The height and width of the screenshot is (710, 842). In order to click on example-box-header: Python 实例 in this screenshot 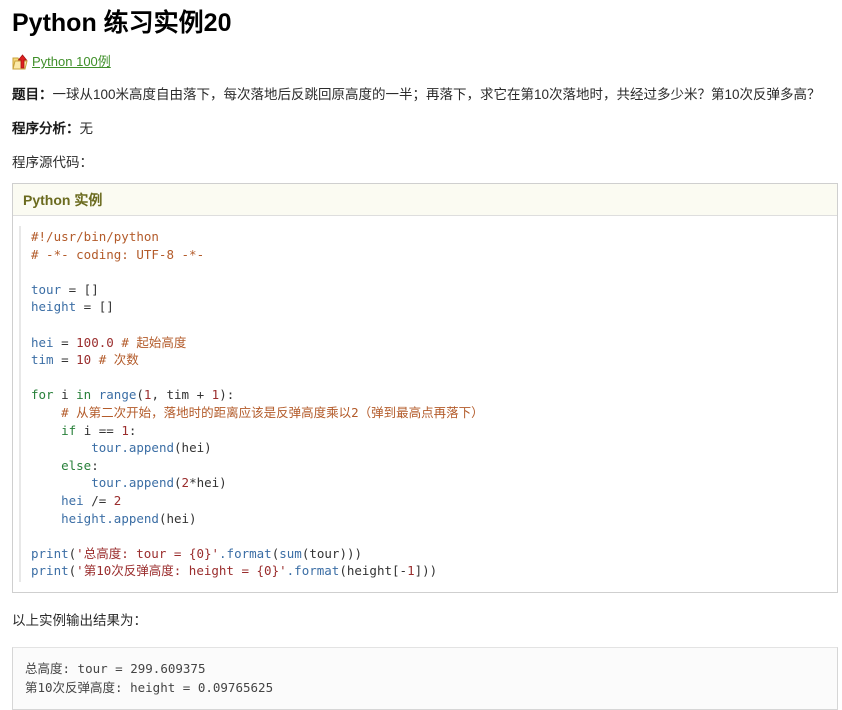, I will do `click(425, 200)`.